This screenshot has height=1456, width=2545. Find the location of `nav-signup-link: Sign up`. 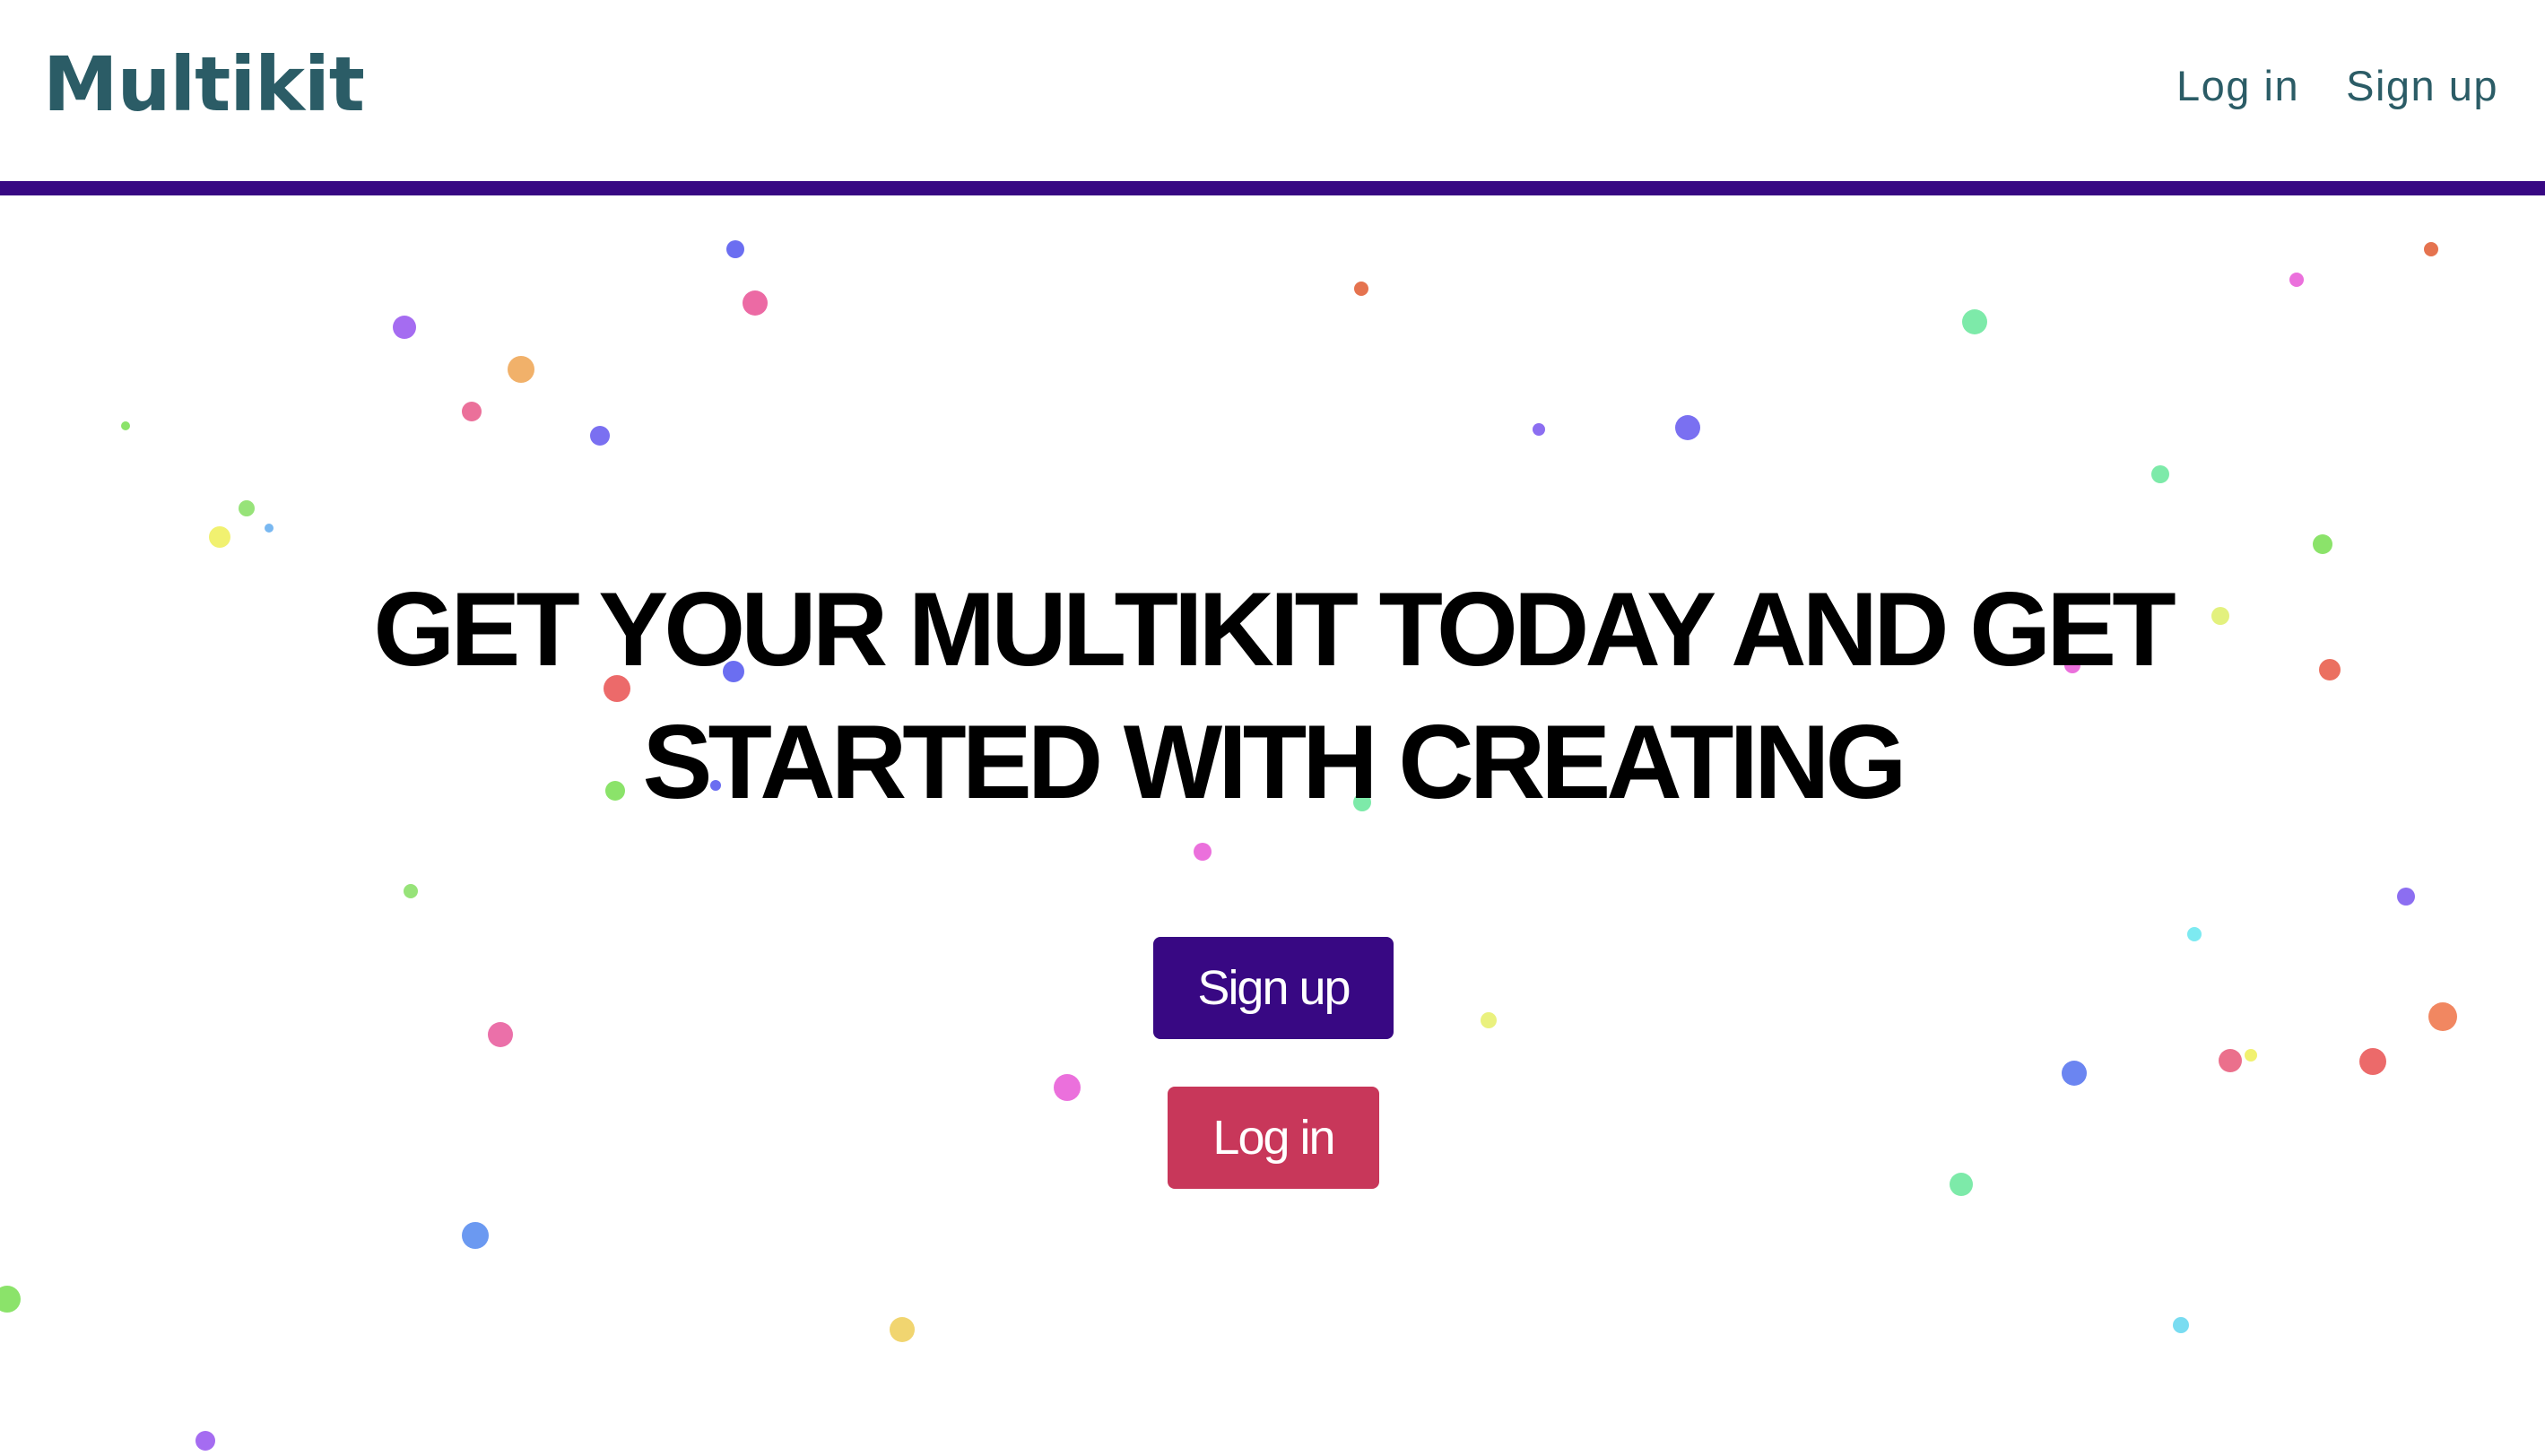

nav-signup-link: Sign up is located at coordinates (2422, 86).